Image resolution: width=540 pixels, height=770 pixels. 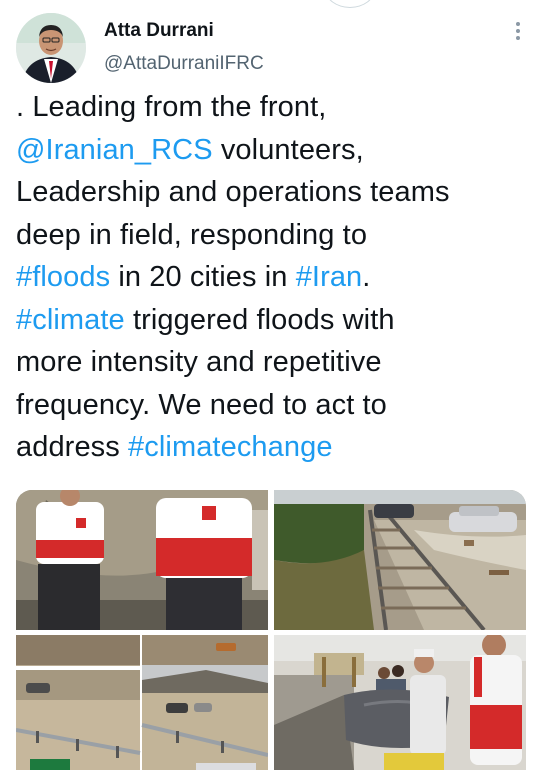 I want to click on more-options-icon, so click(x=518, y=32).